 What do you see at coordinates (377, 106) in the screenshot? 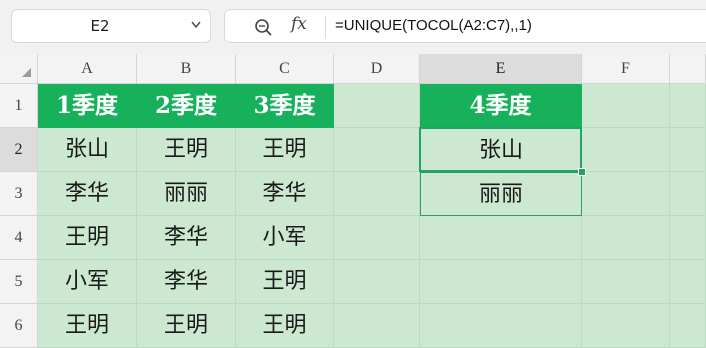
I see `cell-d1` at bounding box center [377, 106].